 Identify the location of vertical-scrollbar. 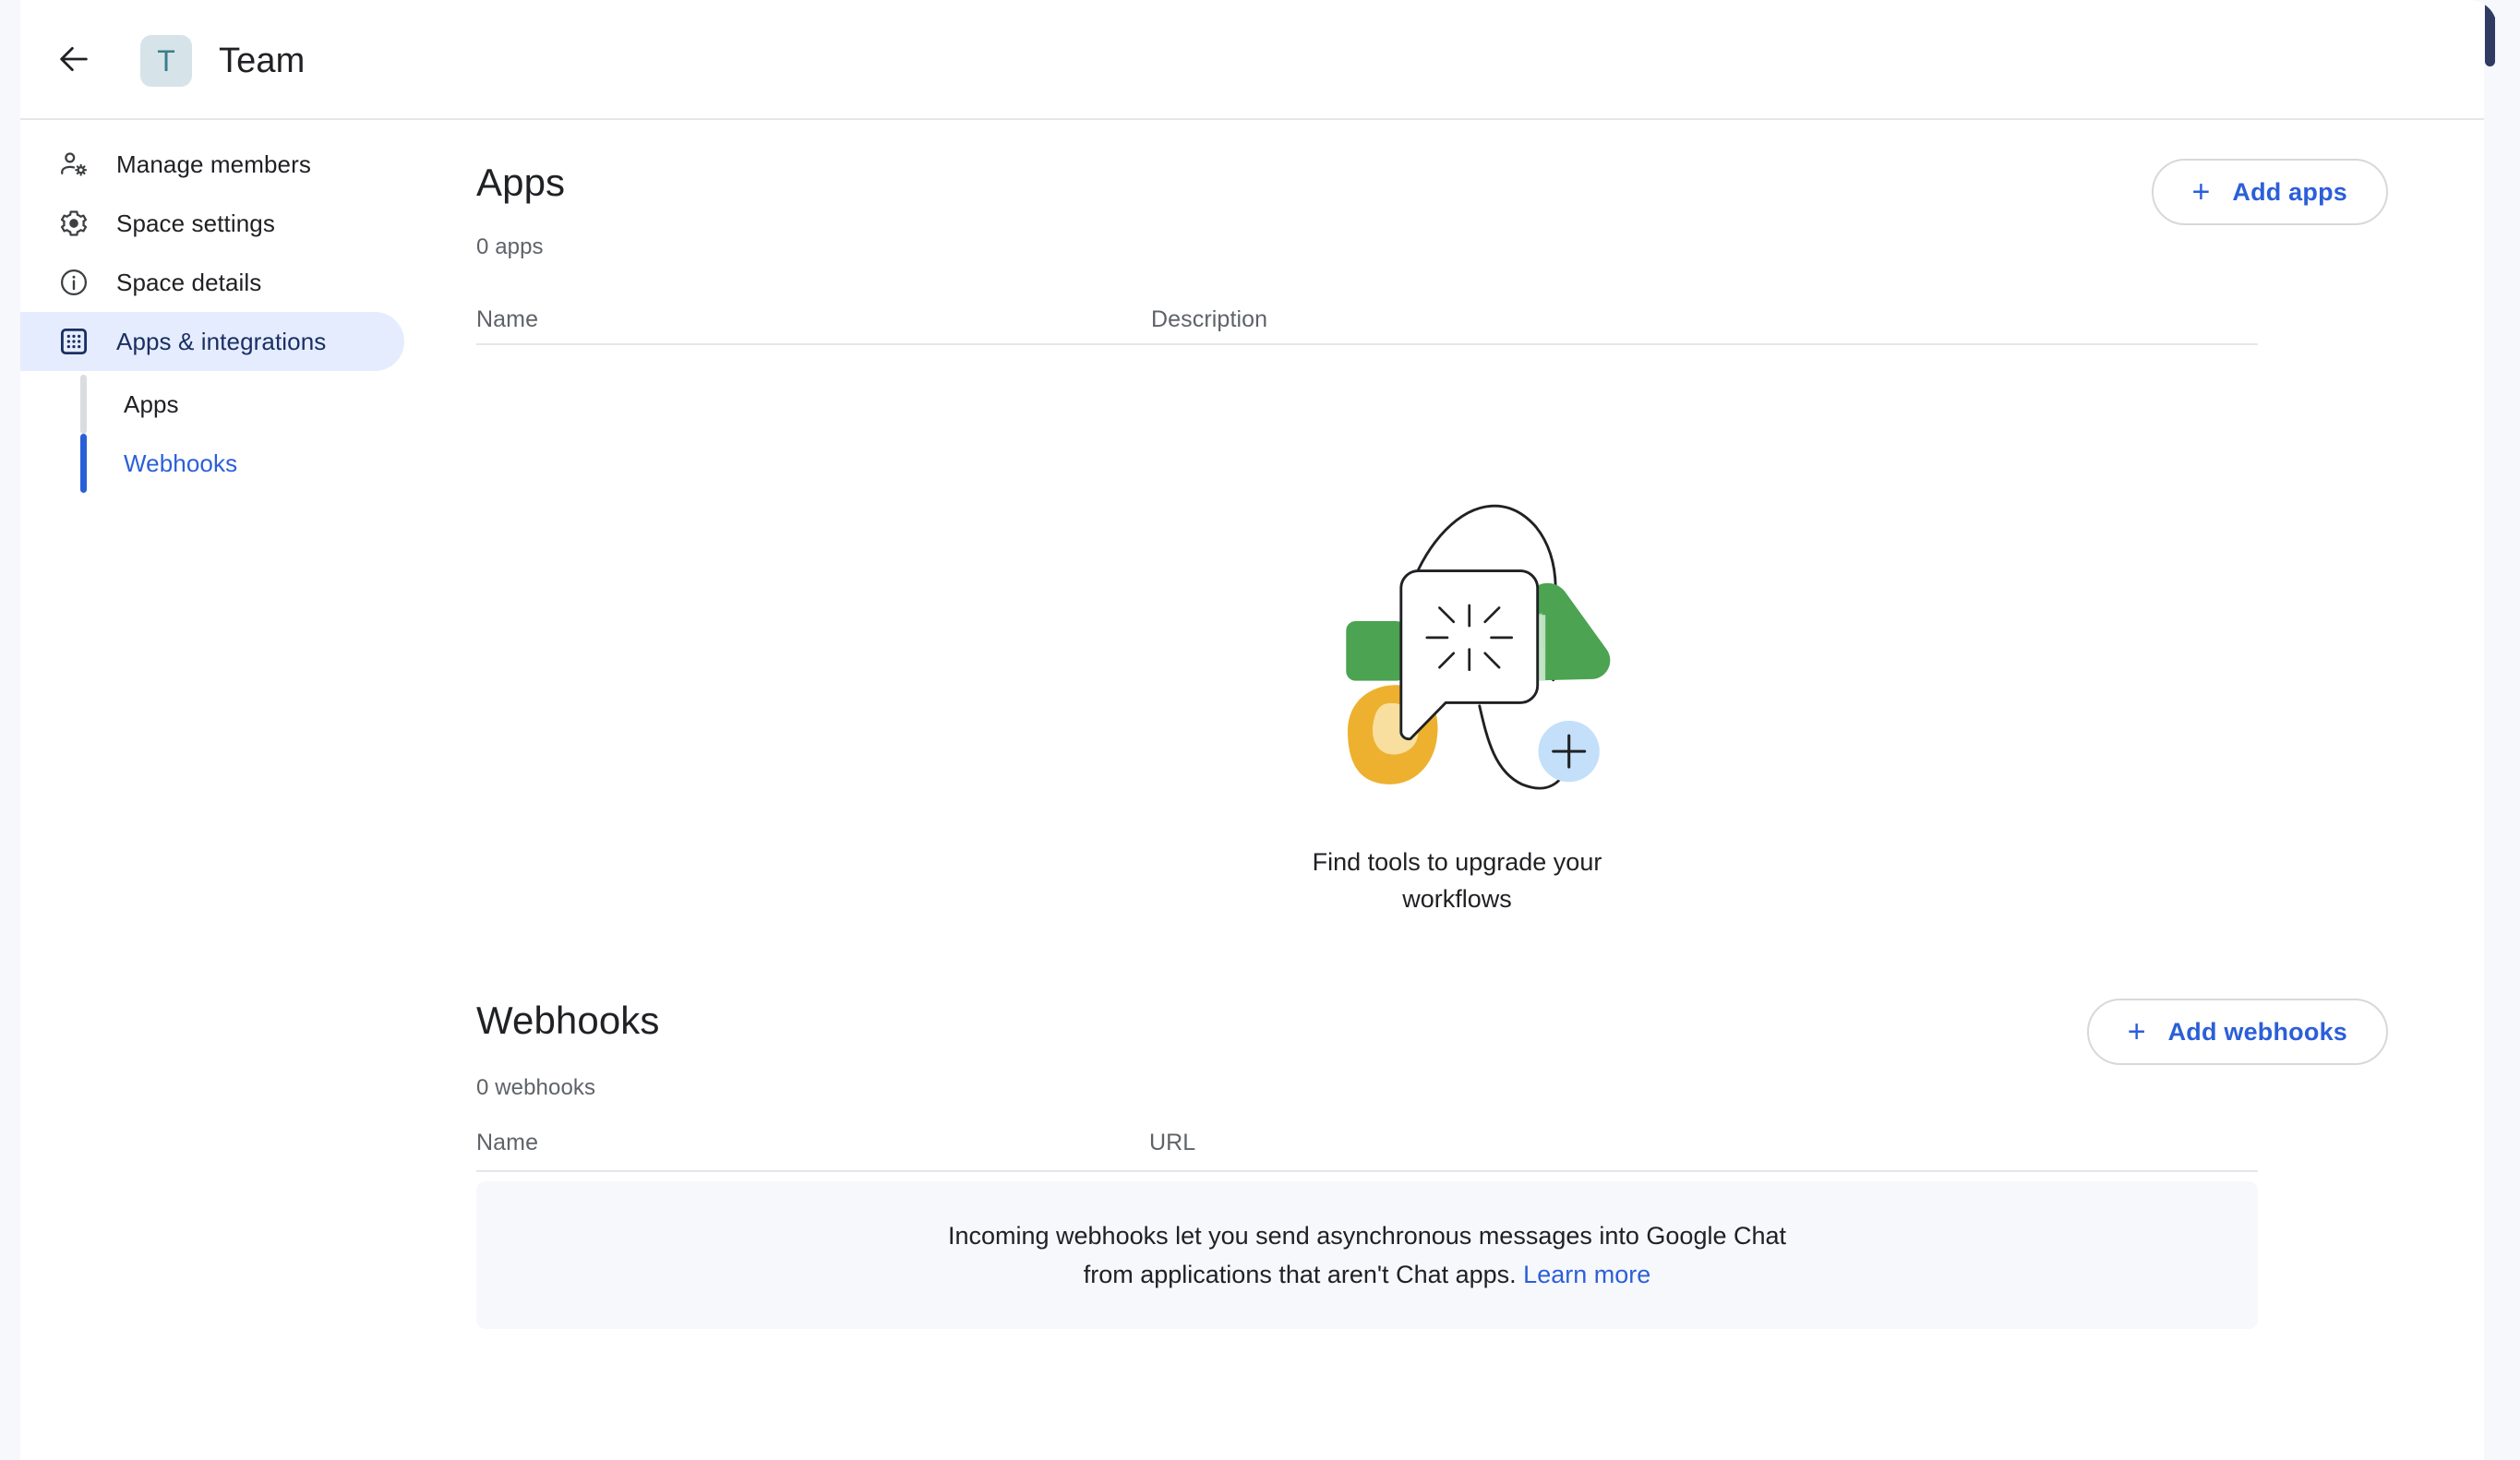
(2490, 730).